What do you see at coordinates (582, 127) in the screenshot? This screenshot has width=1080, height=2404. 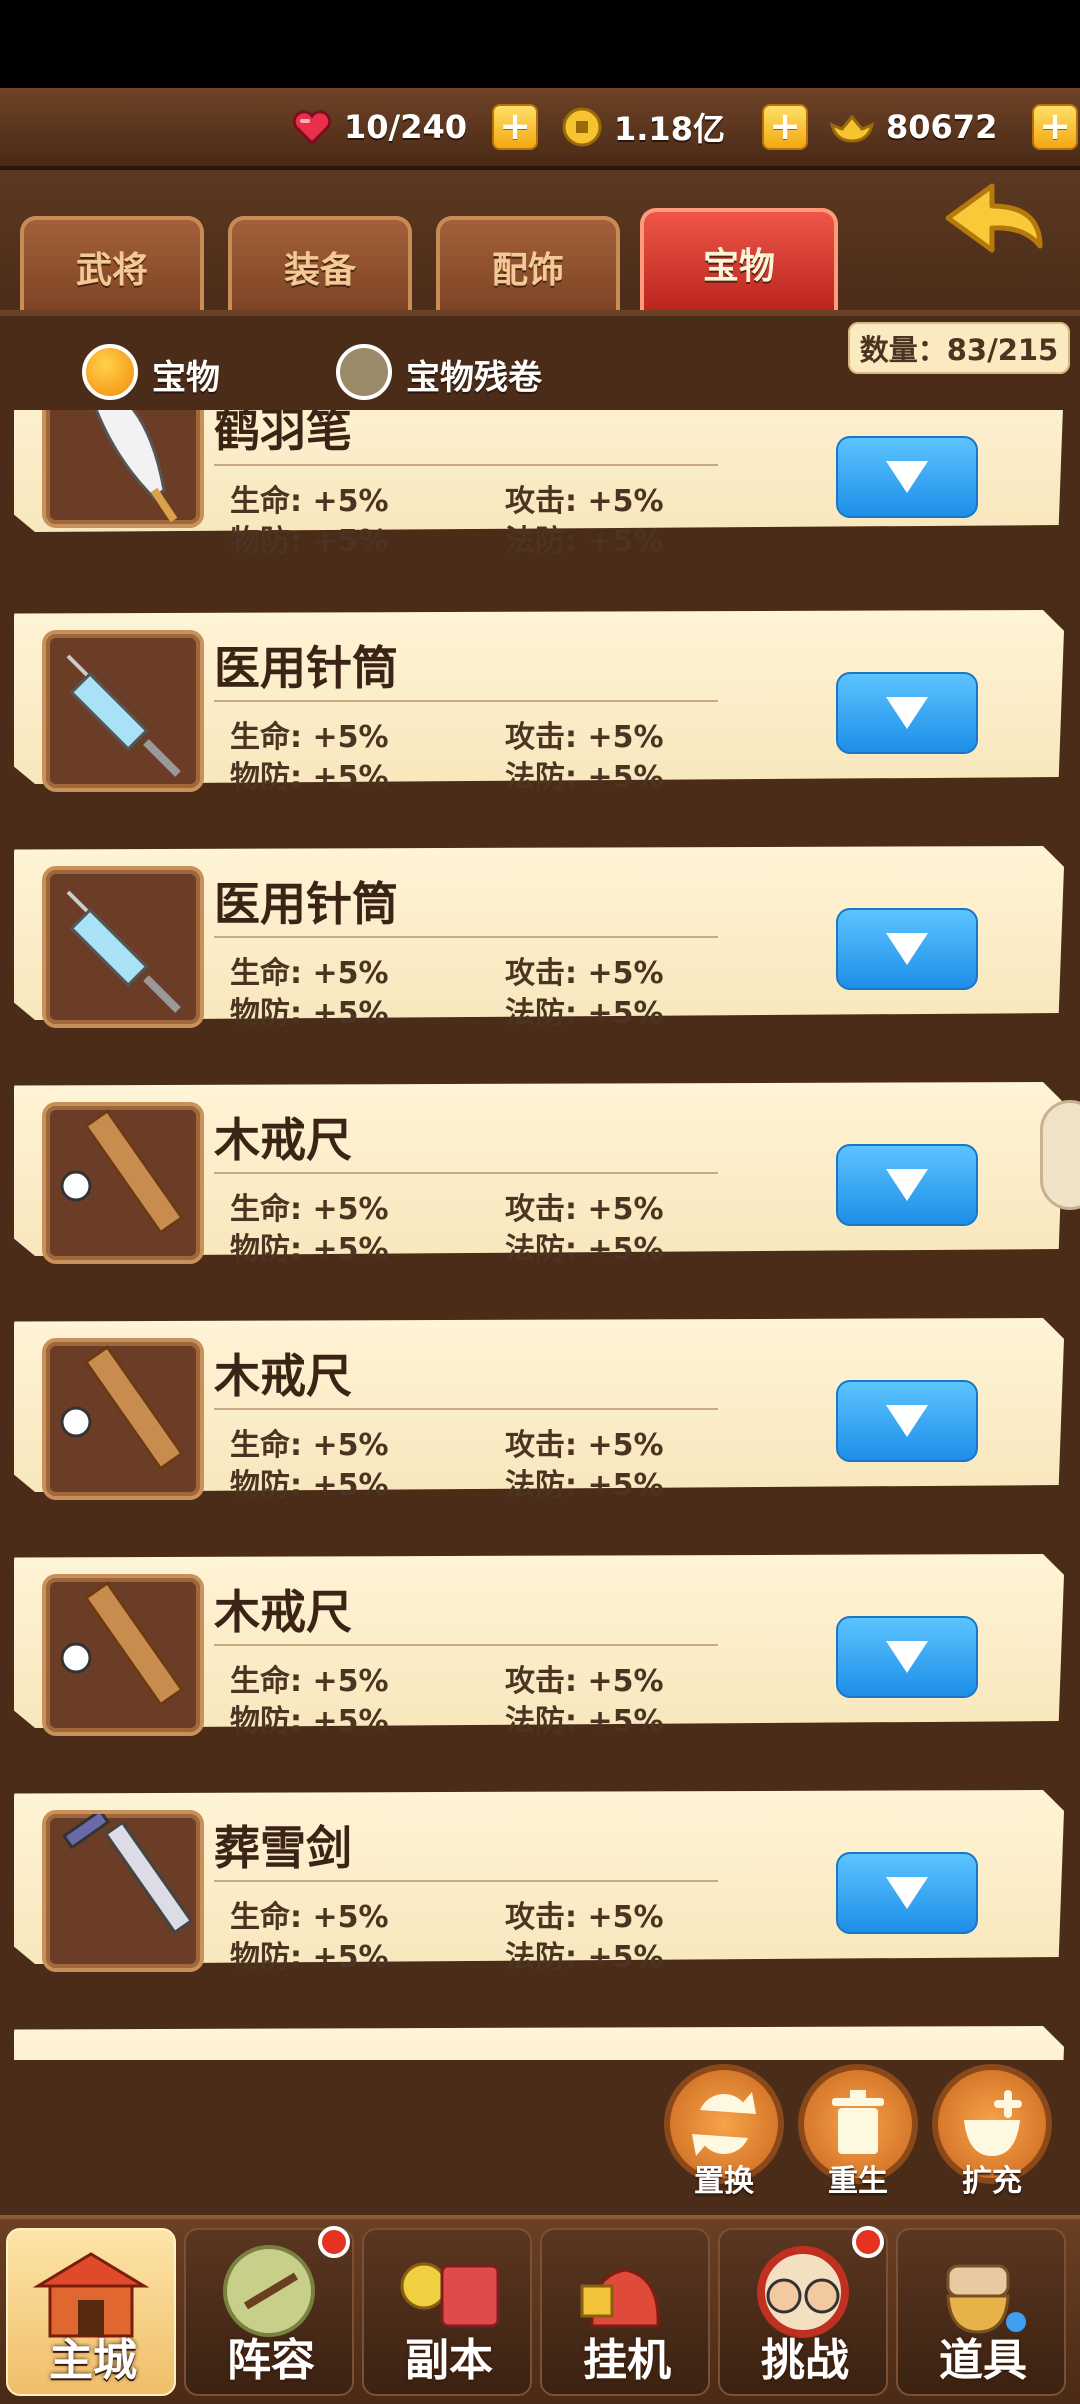 I see `coin-icon` at bounding box center [582, 127].